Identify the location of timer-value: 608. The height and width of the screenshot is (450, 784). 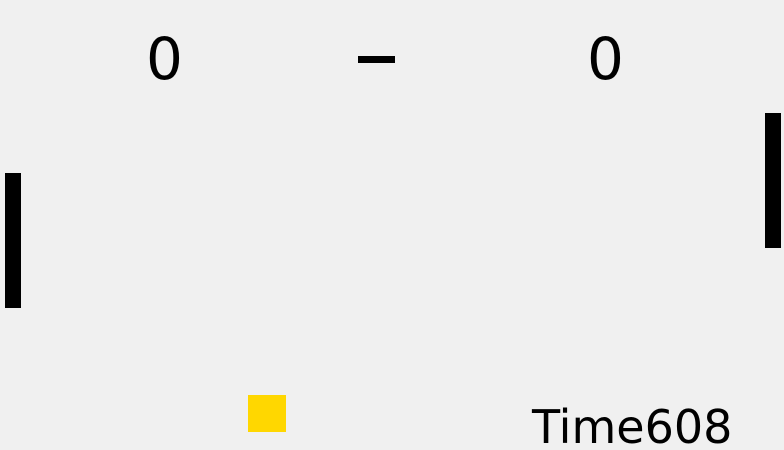
(688, 425).